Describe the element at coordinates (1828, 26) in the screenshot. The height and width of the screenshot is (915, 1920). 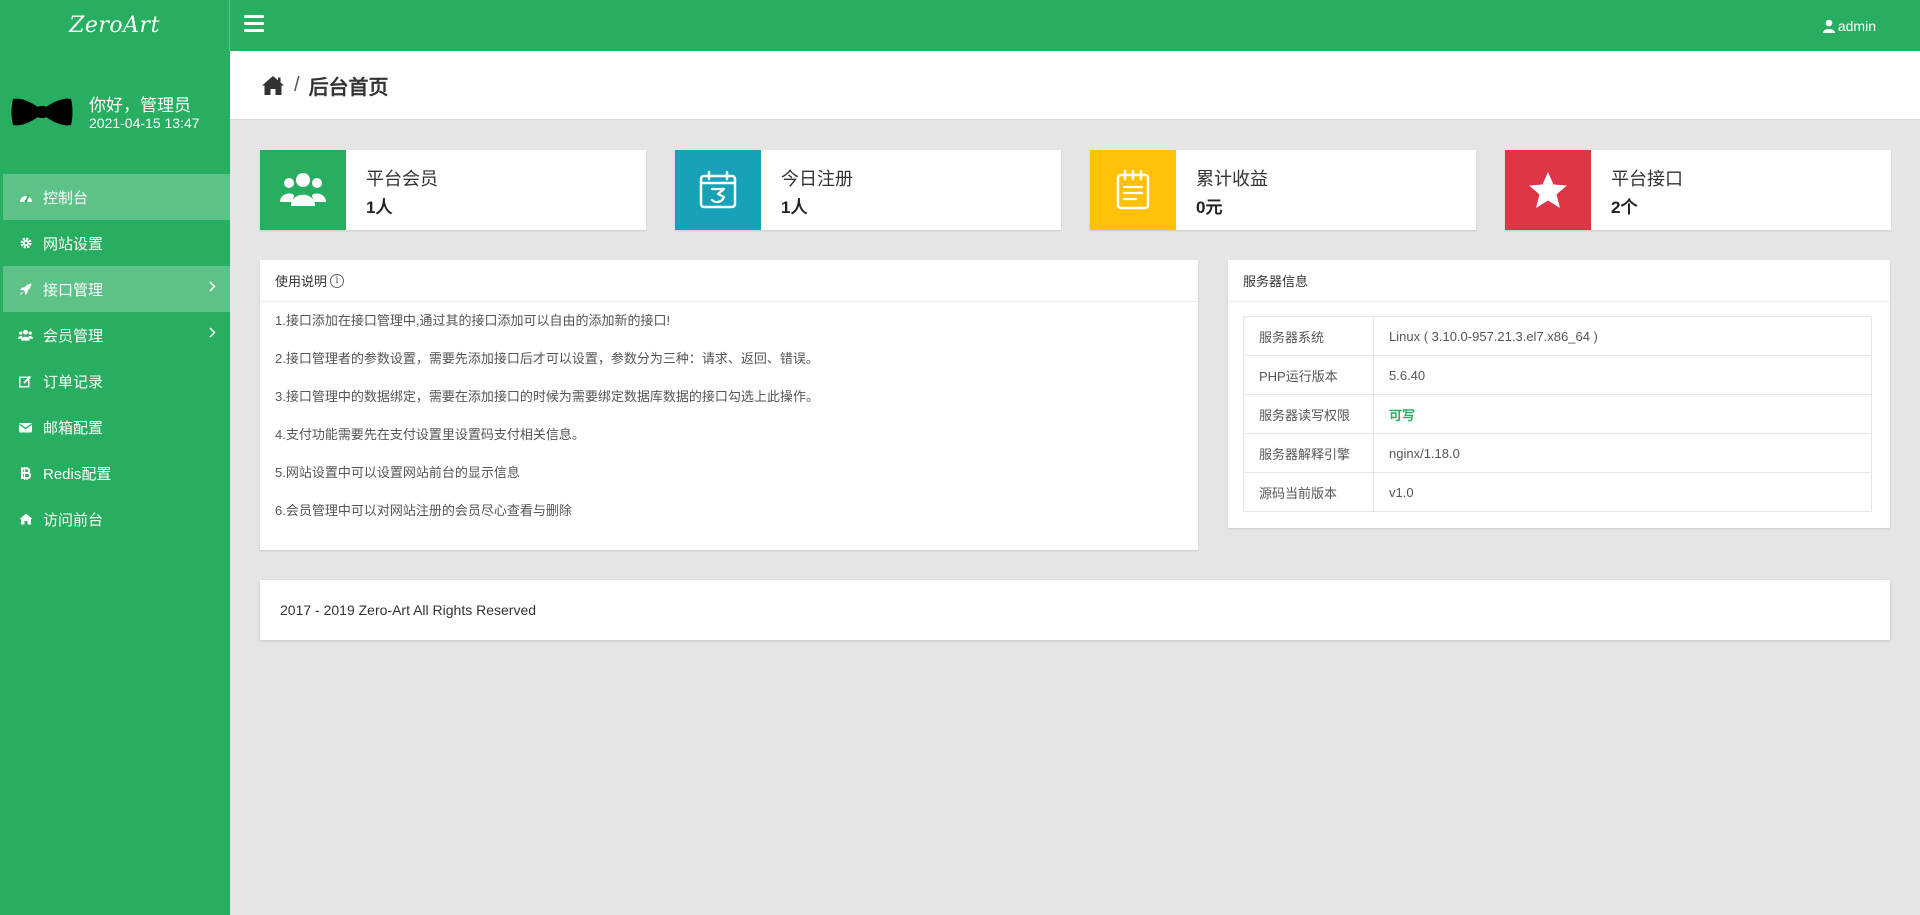
I see `user-icon` at that location.